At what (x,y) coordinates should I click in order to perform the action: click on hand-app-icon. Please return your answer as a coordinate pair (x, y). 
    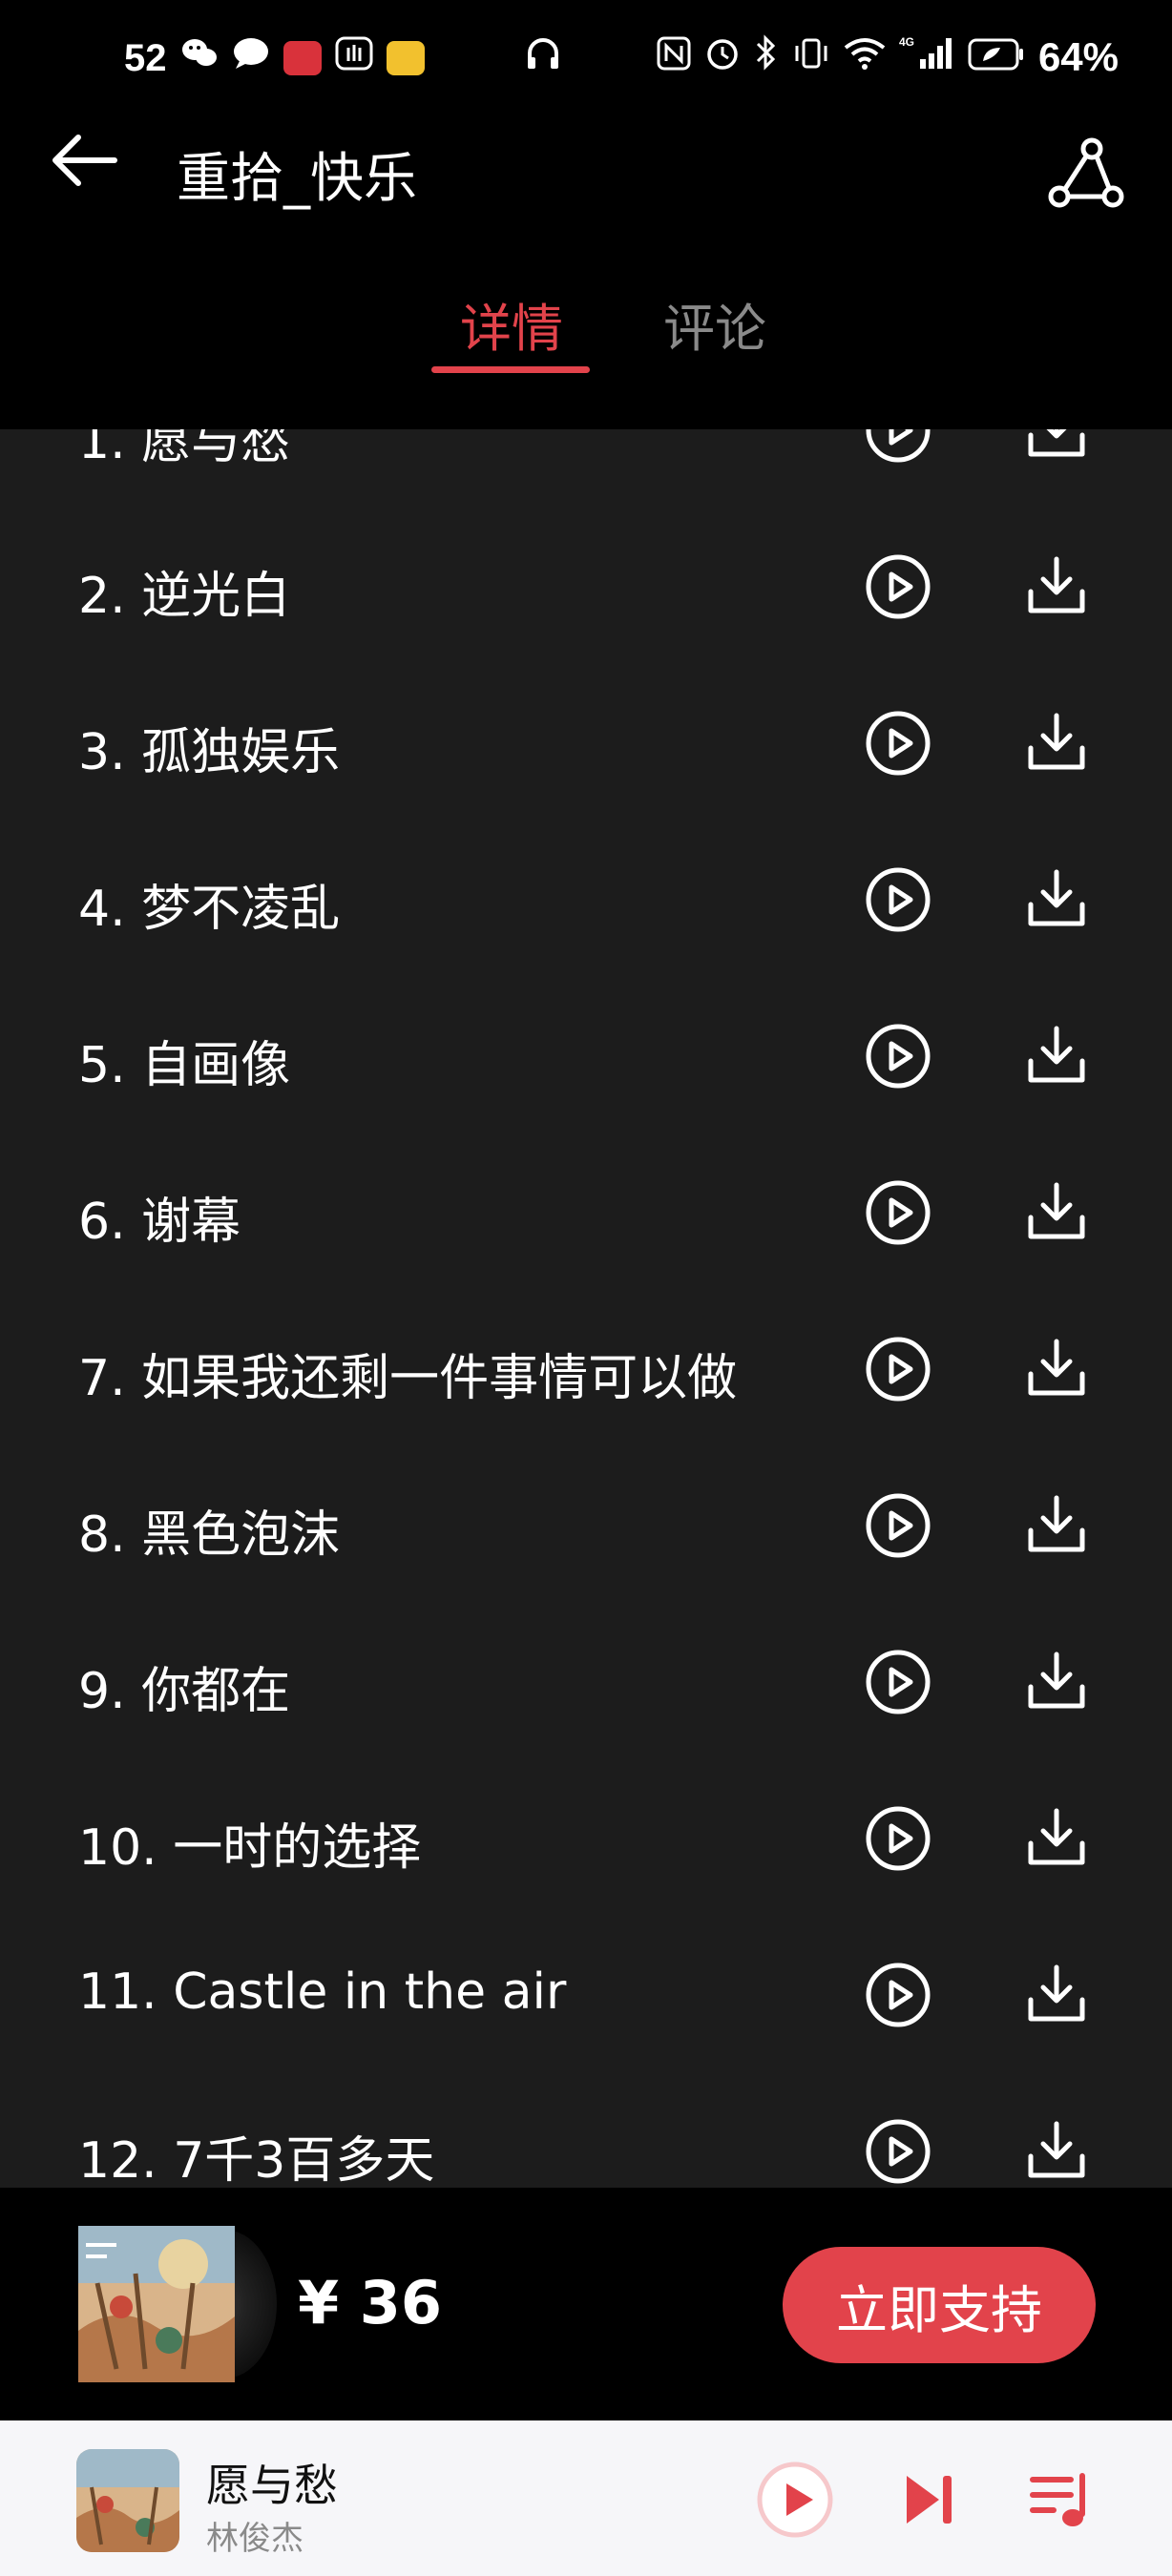
    Looking at the image, I should click on (354, 58).